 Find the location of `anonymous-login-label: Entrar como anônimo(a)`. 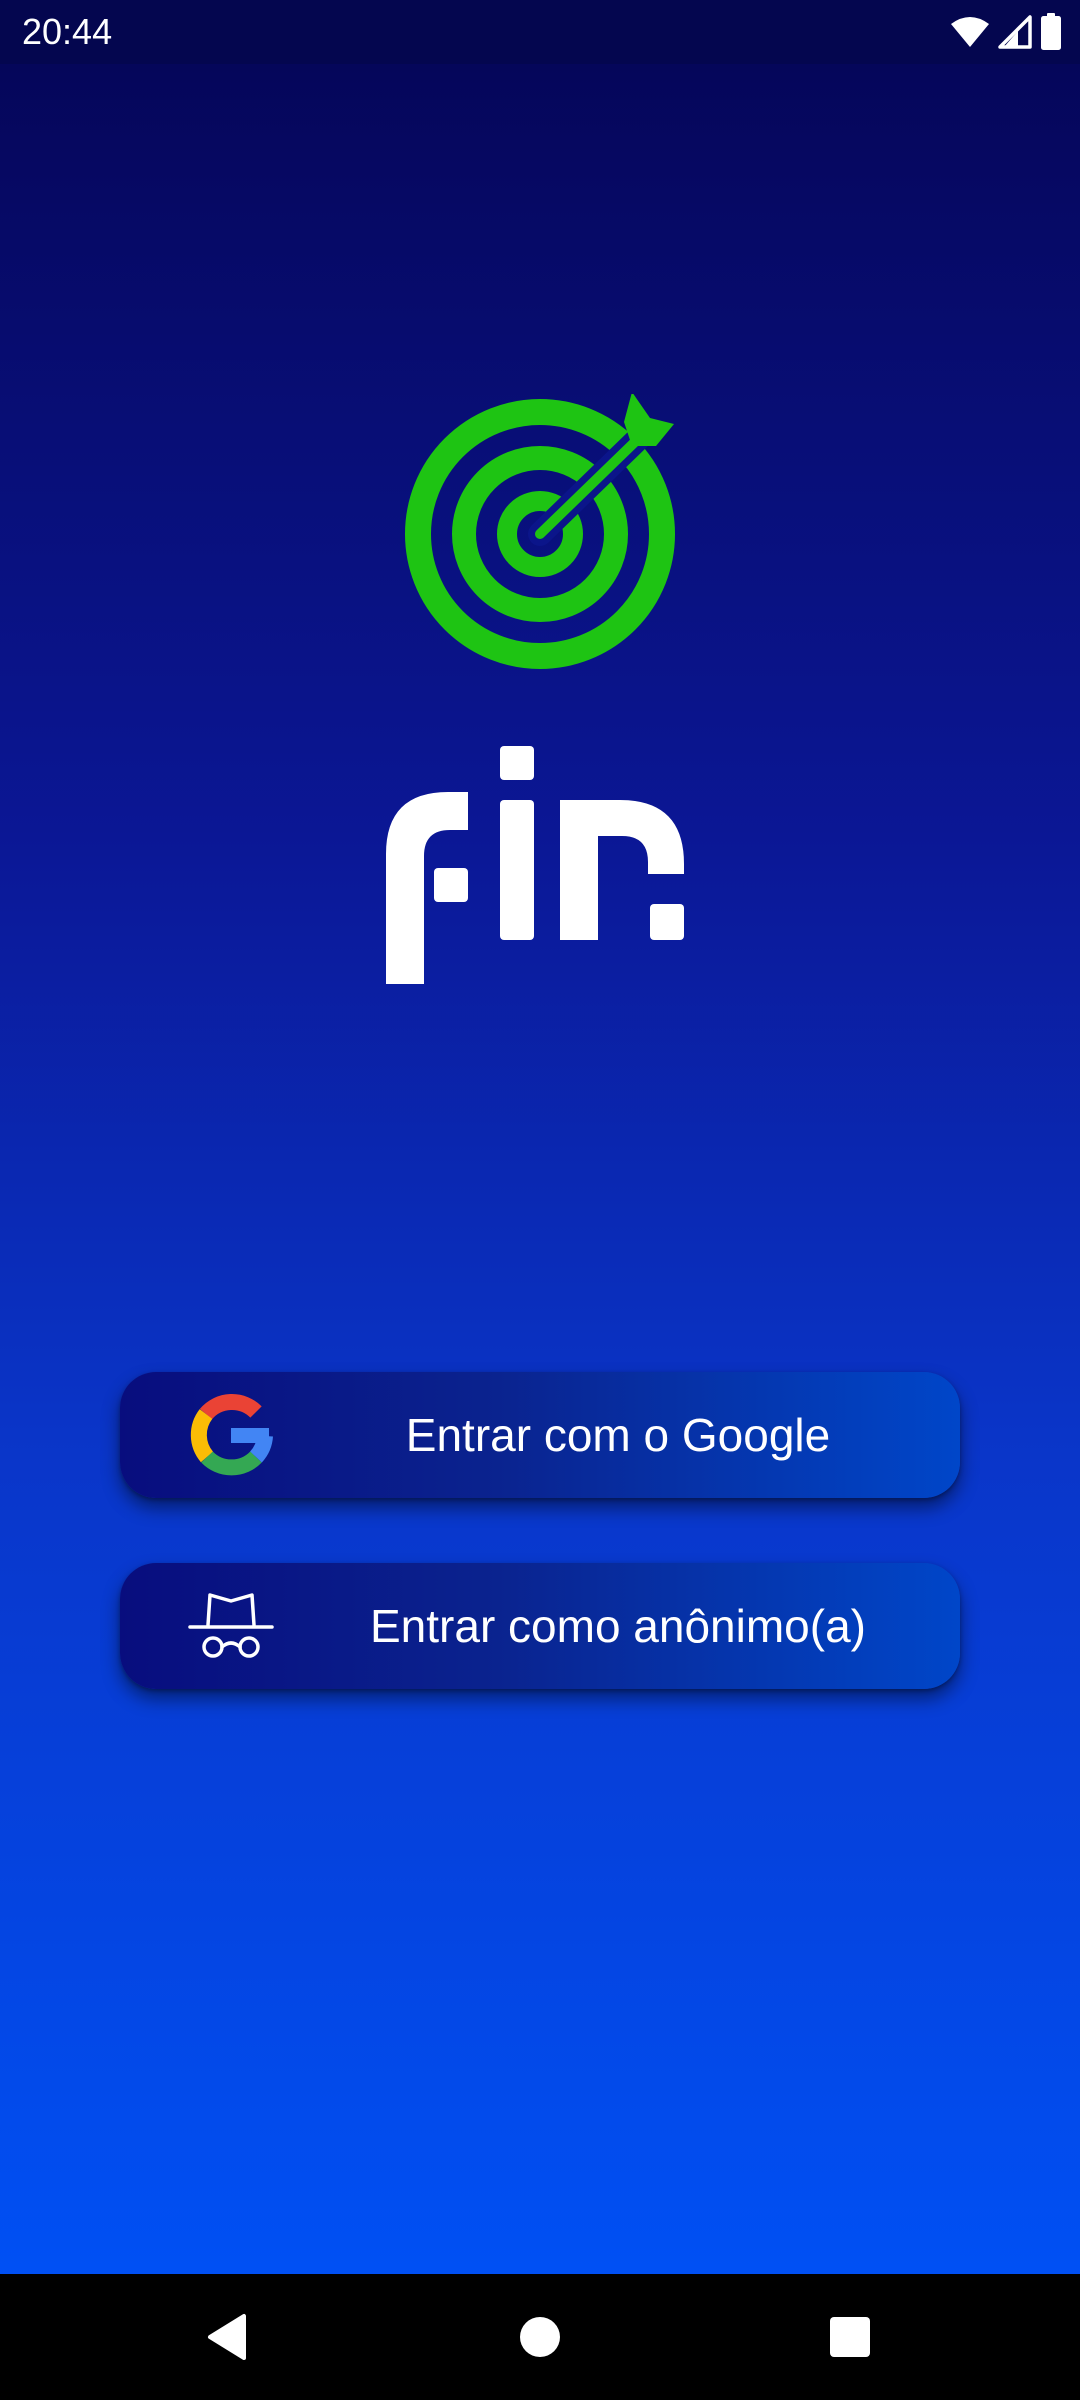

anonymous-login-label: Entrar como anônimo(a) is located at coordinates (618, 1626).